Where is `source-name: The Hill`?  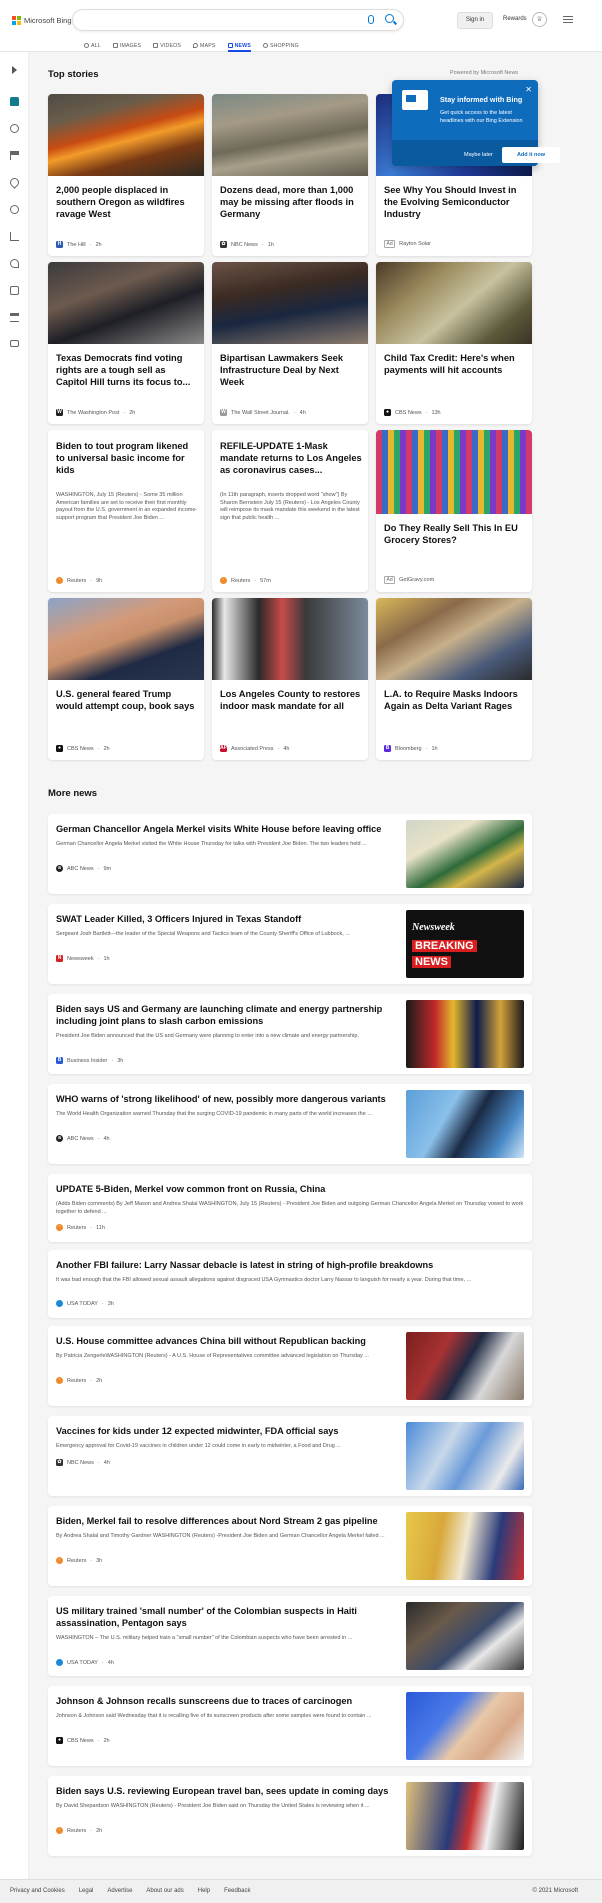 source-name: The Hill is located at coordinates (76, 244).